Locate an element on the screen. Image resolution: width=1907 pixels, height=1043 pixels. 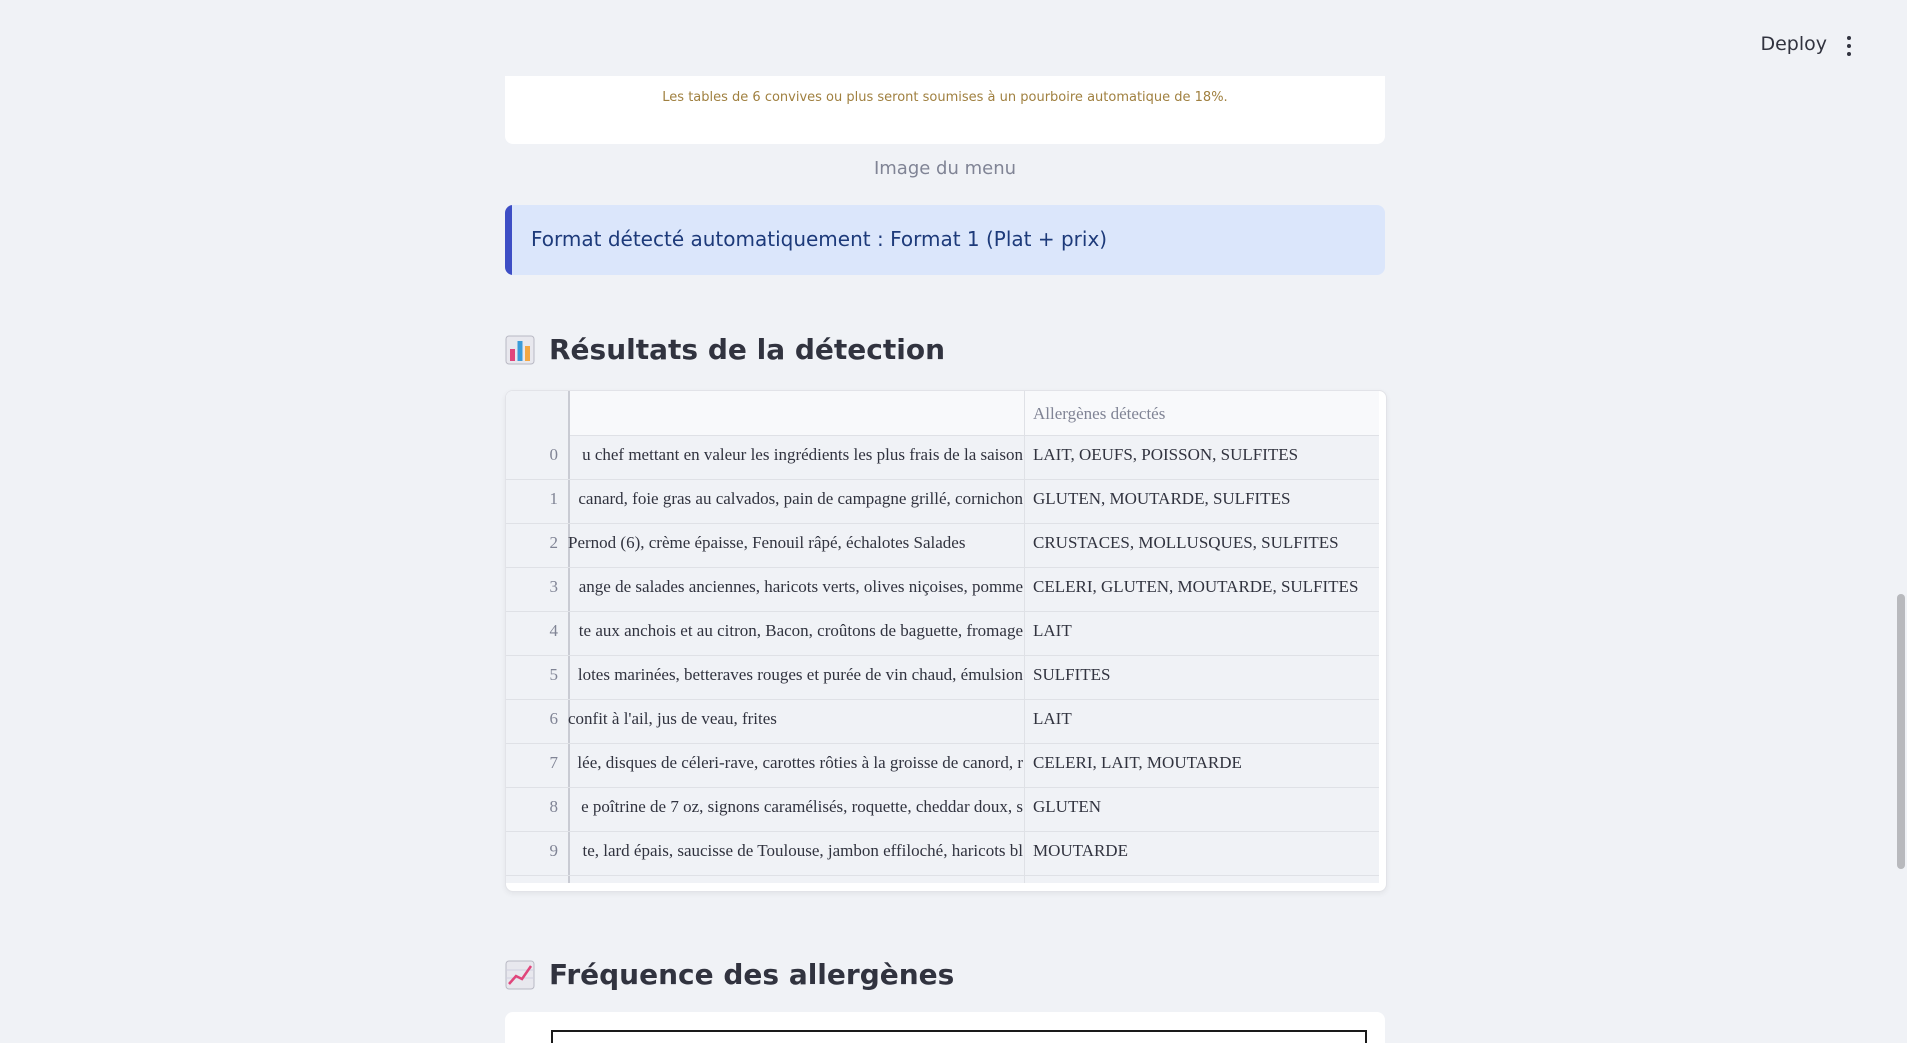
row-index: 8 is located at coordinates (554, 806).